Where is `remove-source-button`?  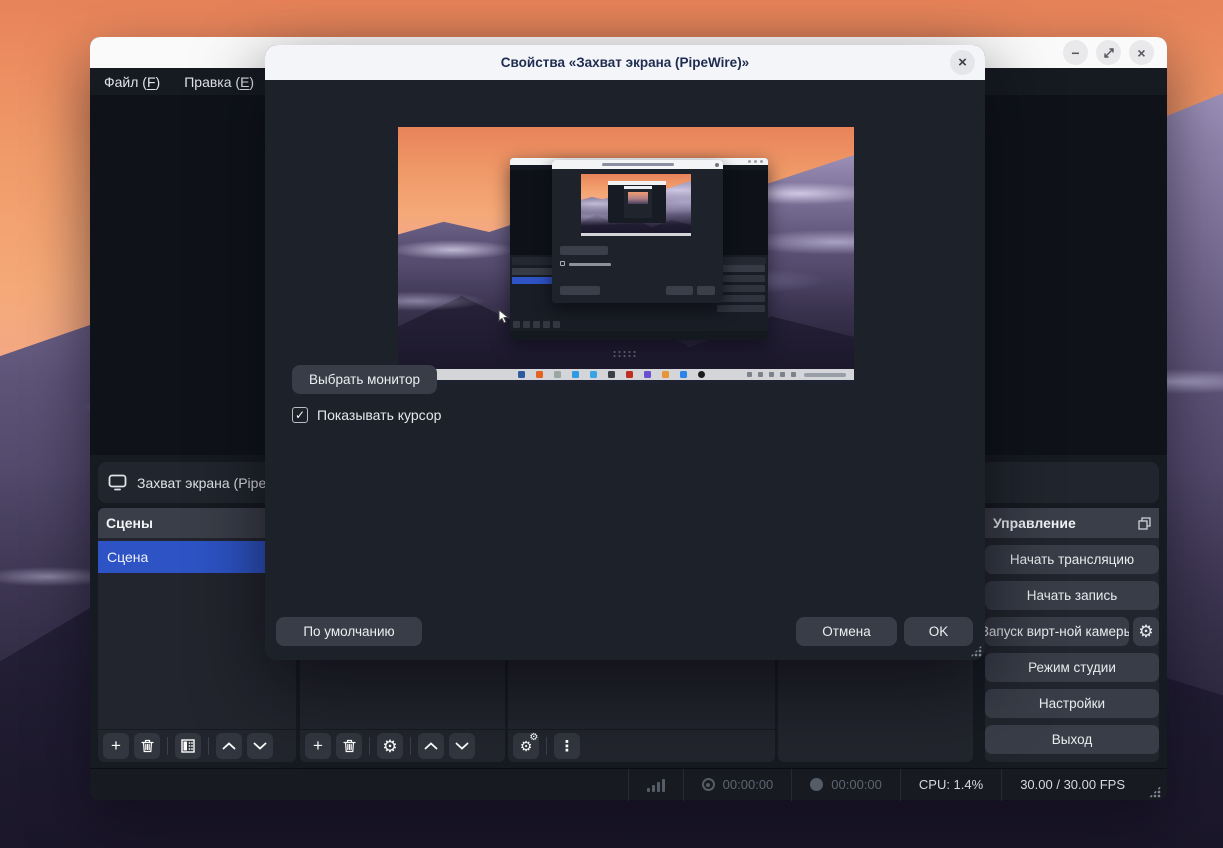
remove-source-button is located at coordinates (349, 746).